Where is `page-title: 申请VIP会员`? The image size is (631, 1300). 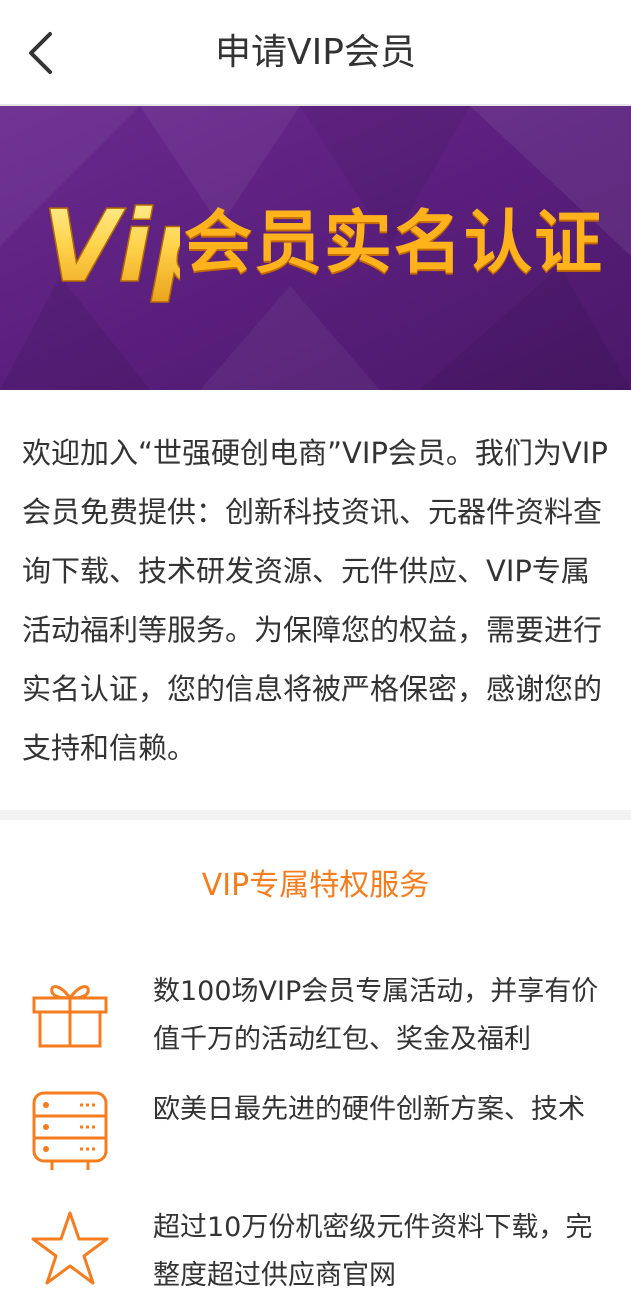 page-title: 申请VIP会员 is located at coordinates (315, 52).